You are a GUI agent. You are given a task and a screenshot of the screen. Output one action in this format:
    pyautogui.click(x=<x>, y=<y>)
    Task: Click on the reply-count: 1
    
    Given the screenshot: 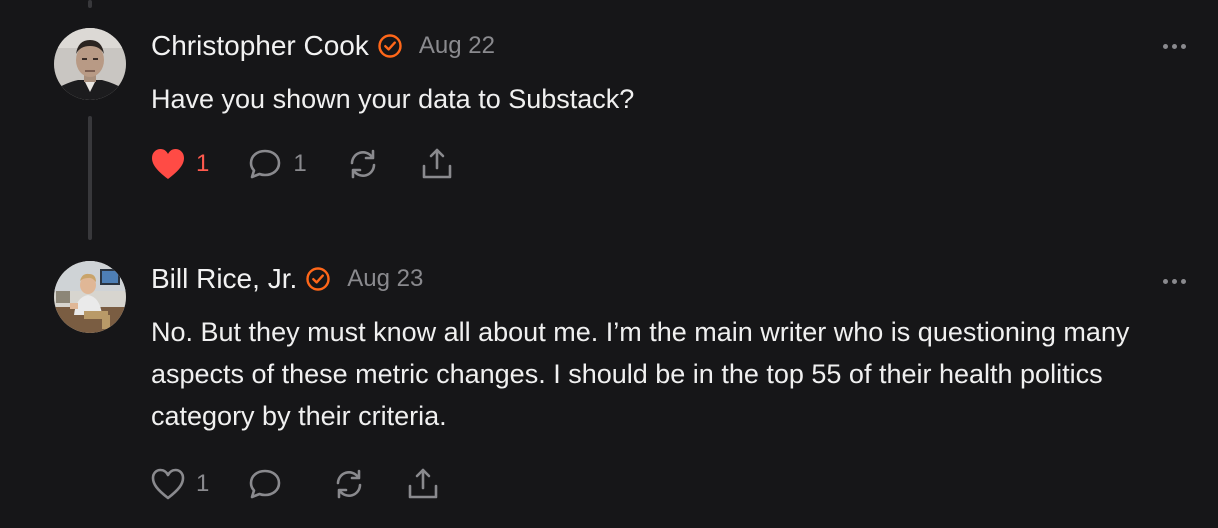 What is the action you would take?
    pyautogui.click(x=300, y=163)
    